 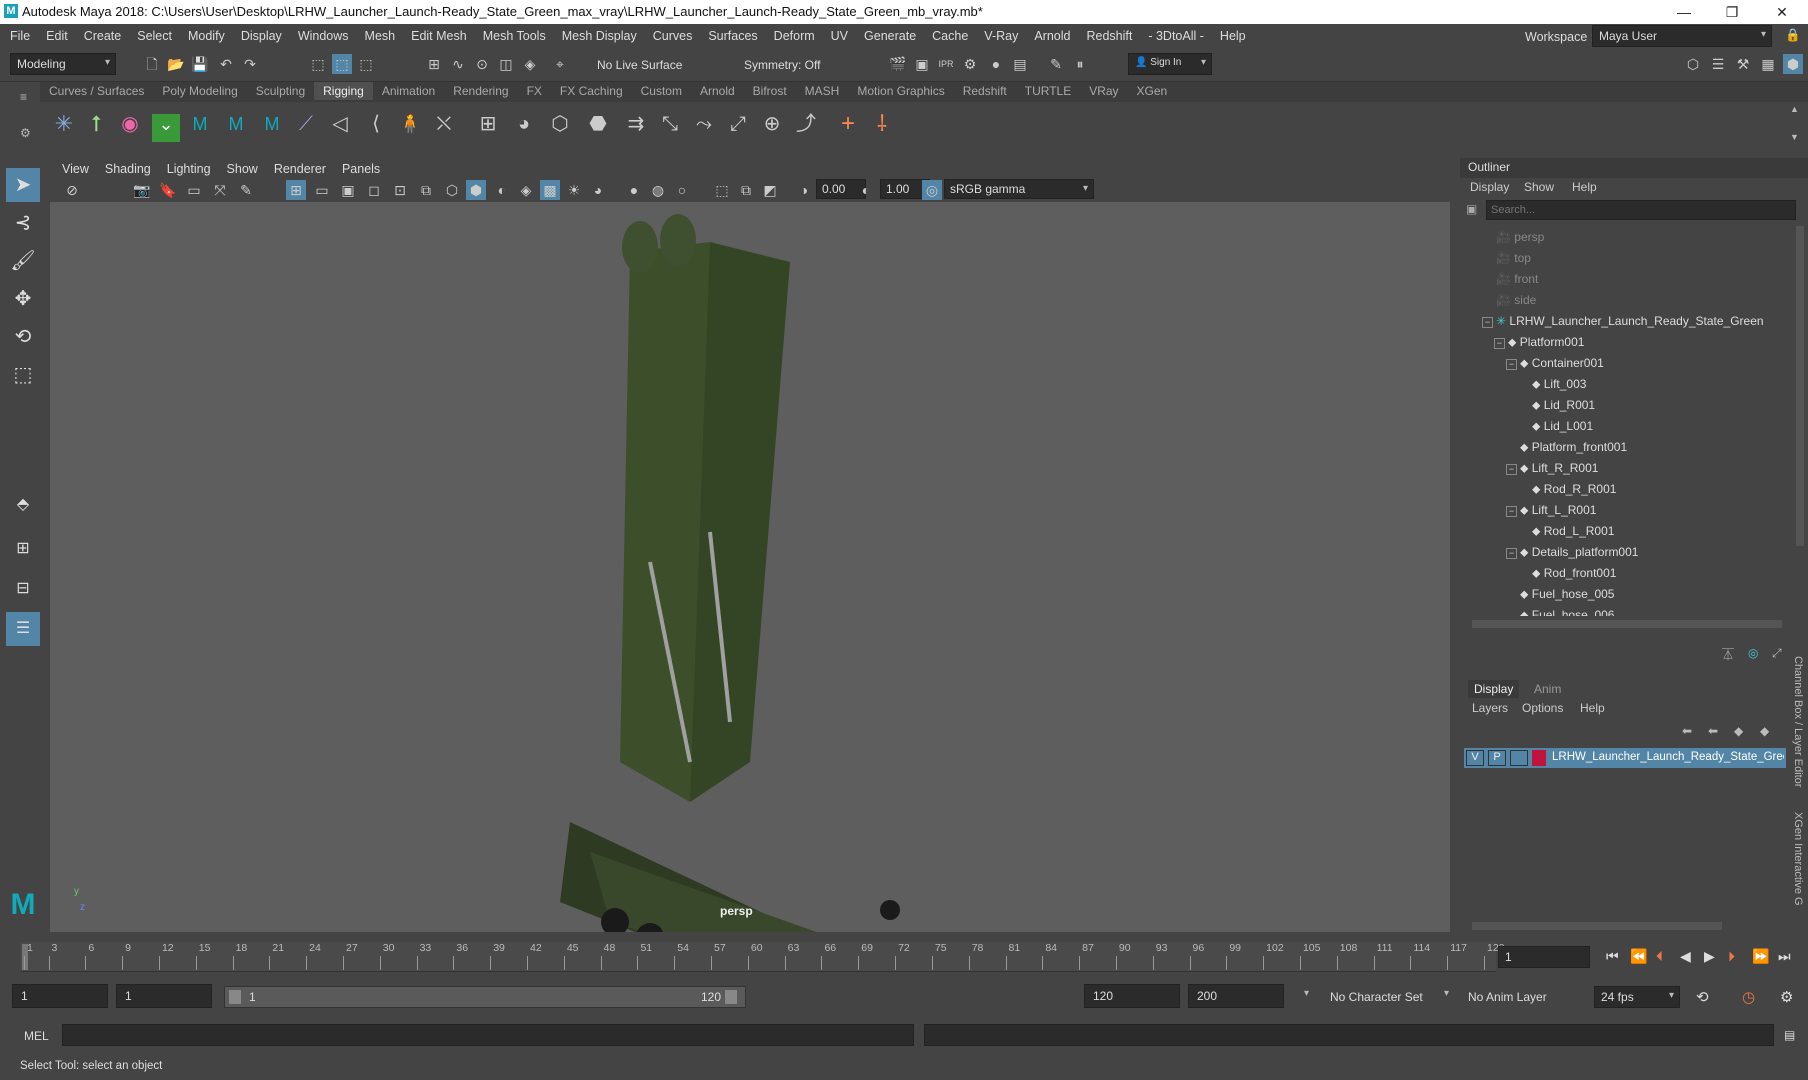 What do you see at coordinates (426, 190) in the screenshot?
I see `safe-action-icon: ⧉` at bounding box center [426, 190].